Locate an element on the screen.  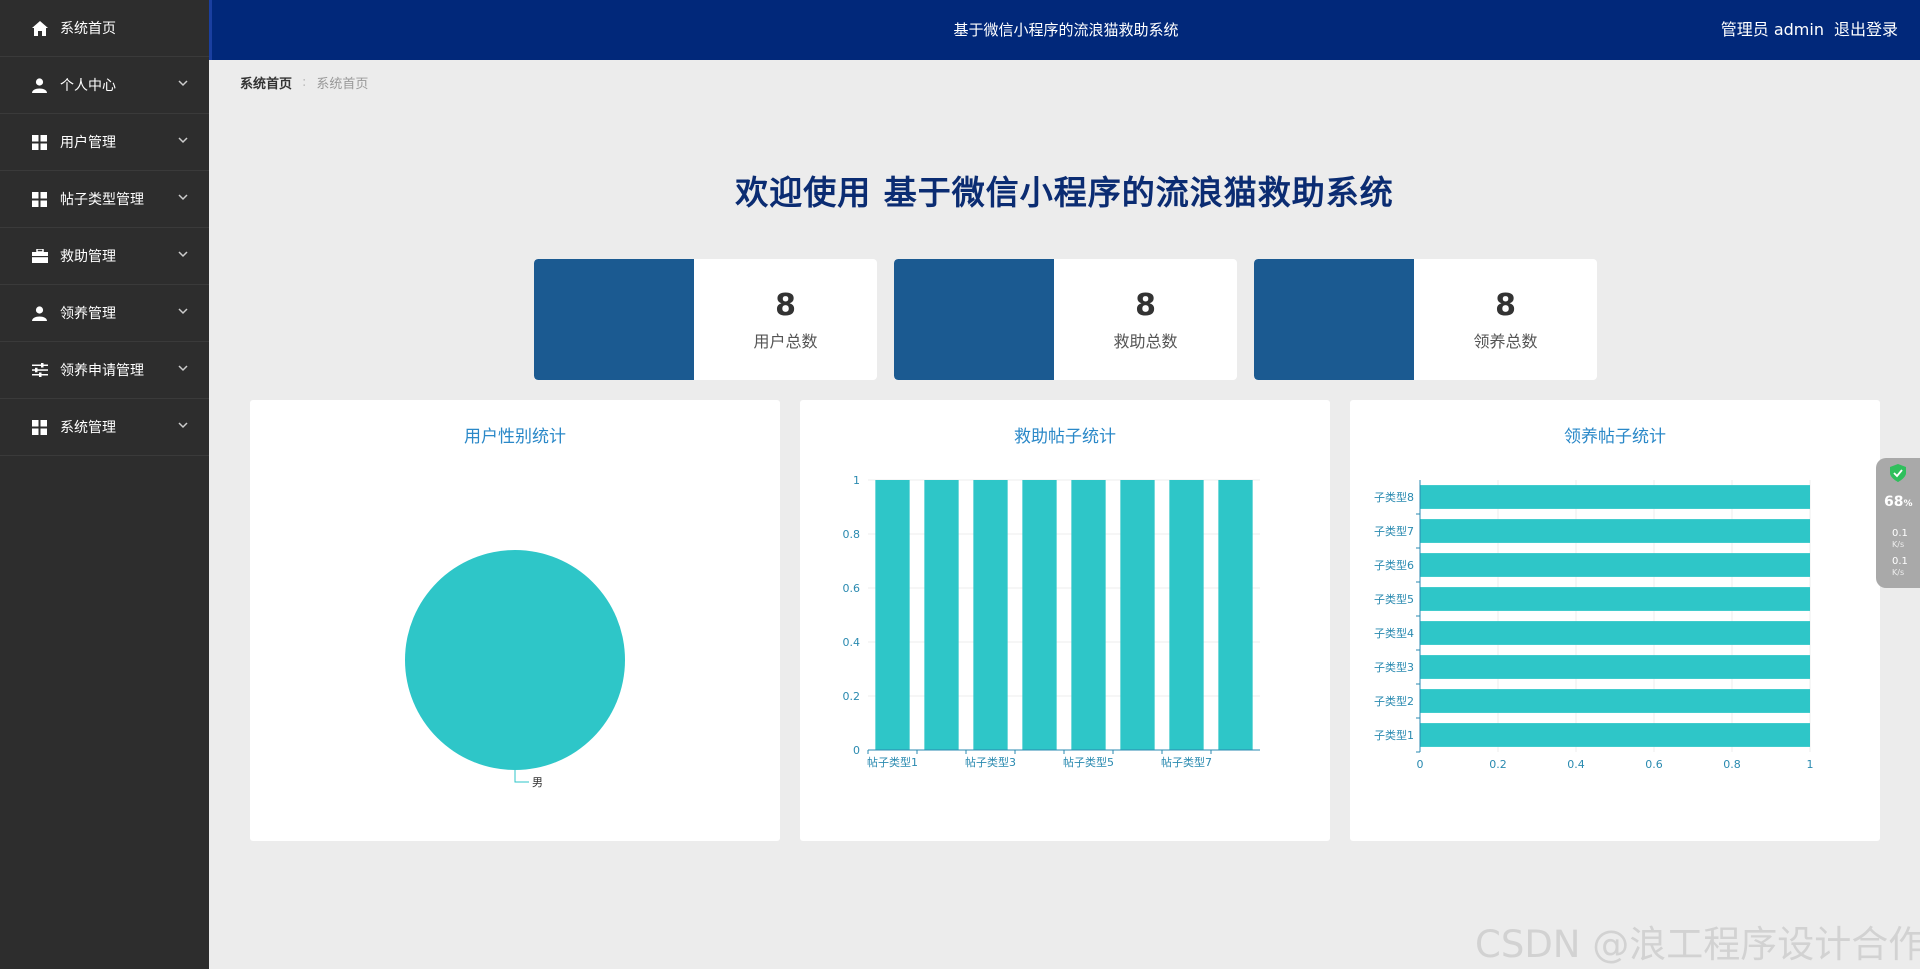
x-tick-label: 帖子类型3 is located at coordinates (990, 762).